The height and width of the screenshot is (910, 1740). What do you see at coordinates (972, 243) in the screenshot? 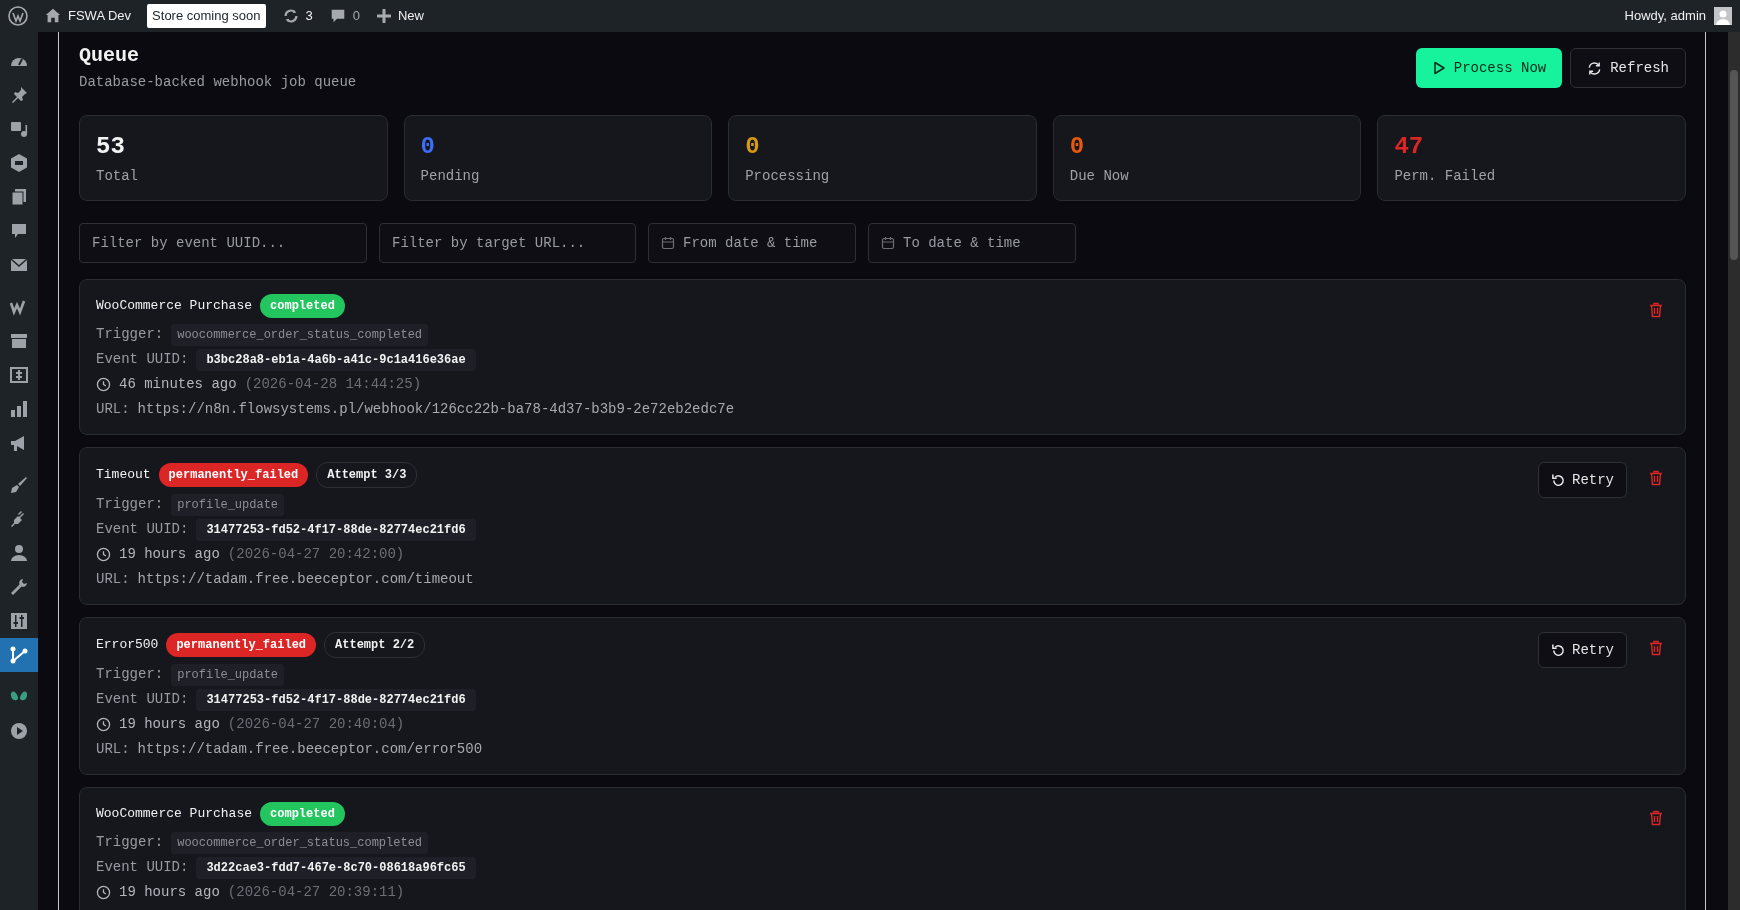
I see `date-field: To date & time` at bounding box center [972, 243].